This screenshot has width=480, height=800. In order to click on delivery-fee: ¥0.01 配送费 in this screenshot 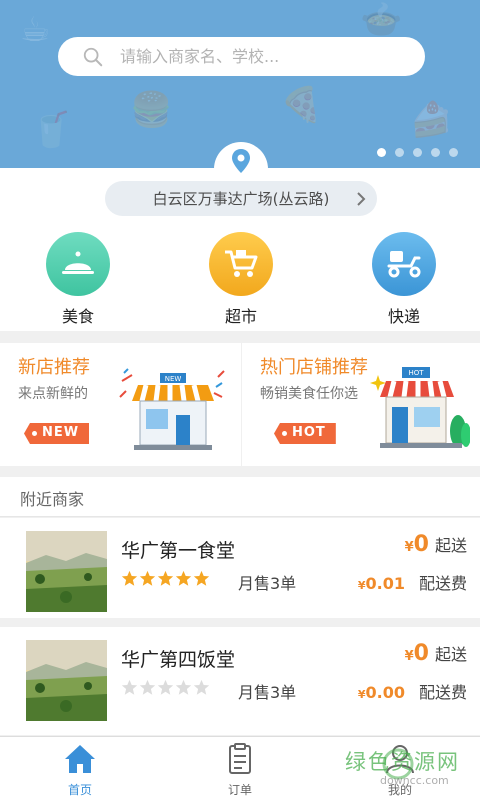, I will do `click(412, 582)`.